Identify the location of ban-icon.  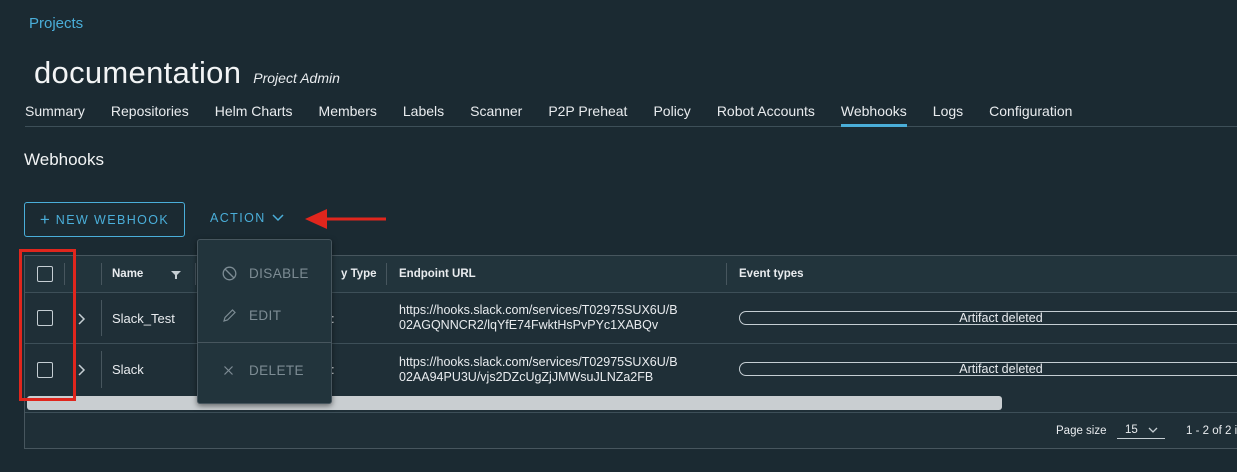
(230, 273).